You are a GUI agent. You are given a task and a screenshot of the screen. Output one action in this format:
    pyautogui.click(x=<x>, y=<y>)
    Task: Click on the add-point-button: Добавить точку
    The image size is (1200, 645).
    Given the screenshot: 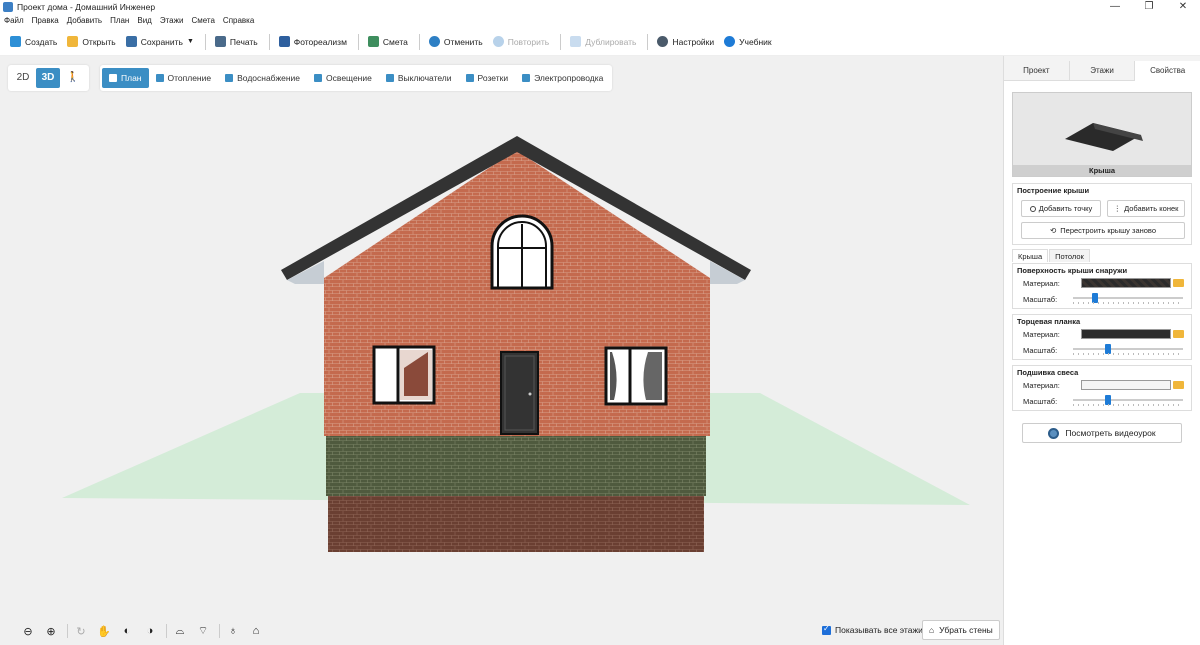 What is the action you would take?
    pyautogui.click(x=1061, y=208)
    